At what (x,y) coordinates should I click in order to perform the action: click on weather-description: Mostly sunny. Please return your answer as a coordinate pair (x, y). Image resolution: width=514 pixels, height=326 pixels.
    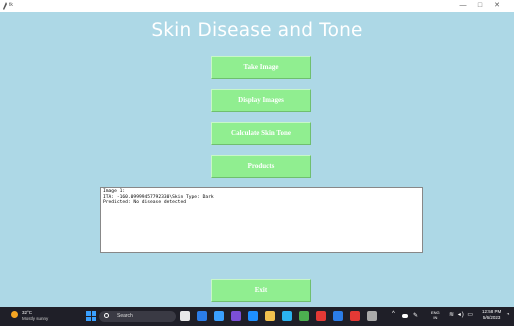
    Looking at the image, I should click on (35, 318).